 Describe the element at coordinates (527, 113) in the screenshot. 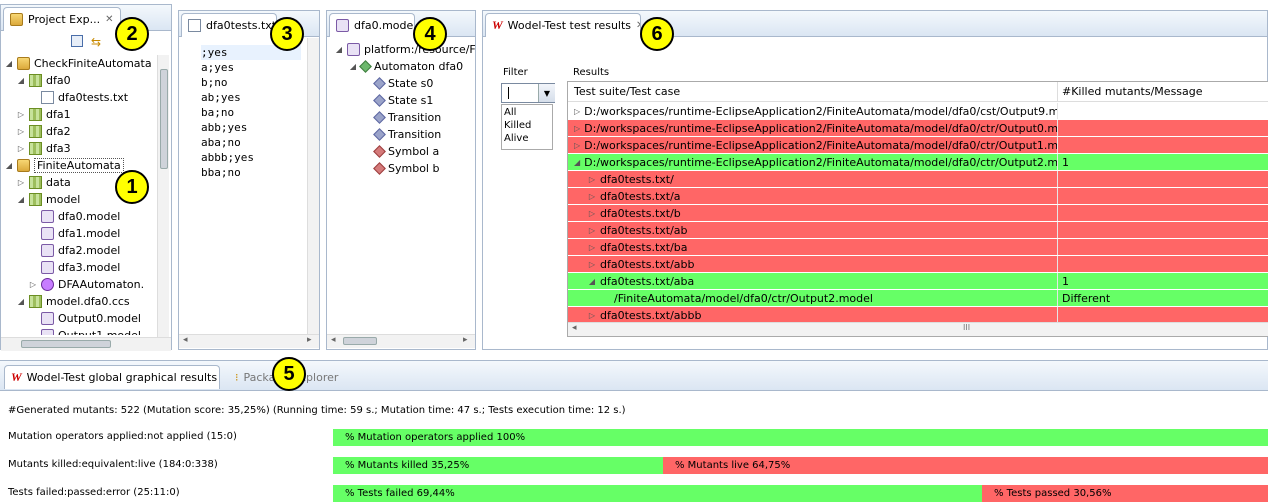

I see `filter-option: All` at that location.